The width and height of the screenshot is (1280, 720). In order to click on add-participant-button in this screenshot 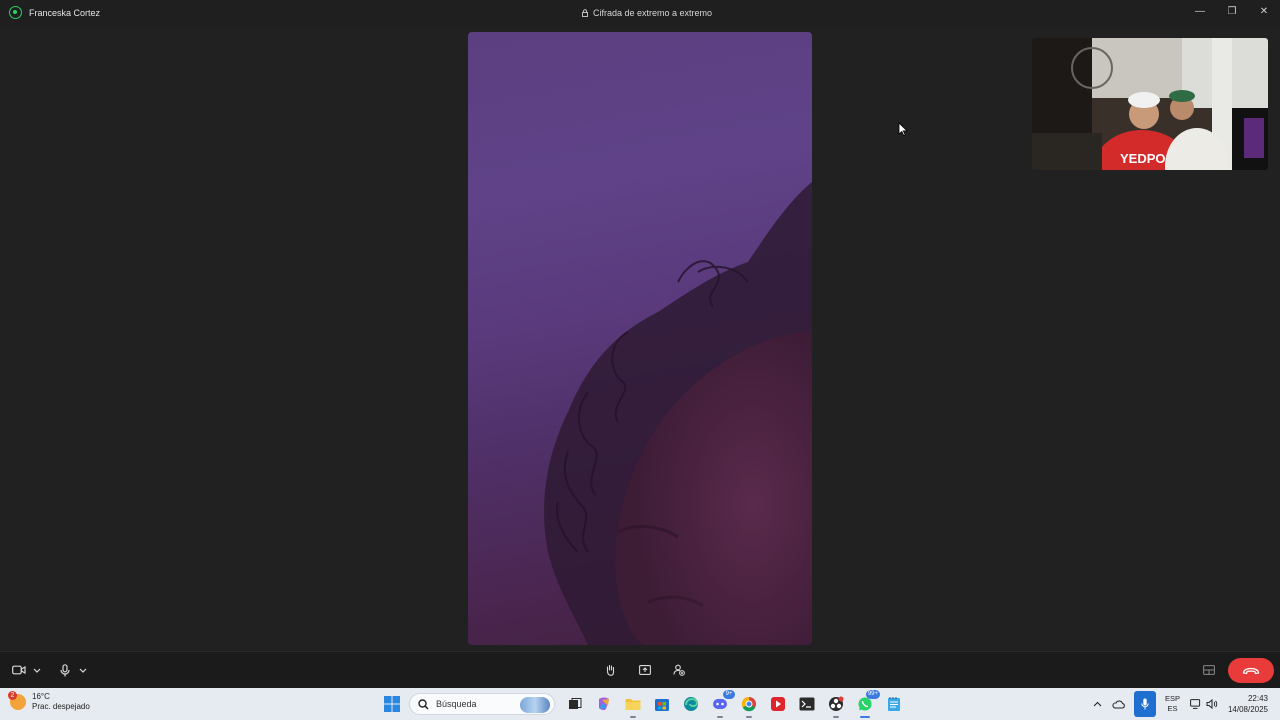, I will do `click(679, 670)`.